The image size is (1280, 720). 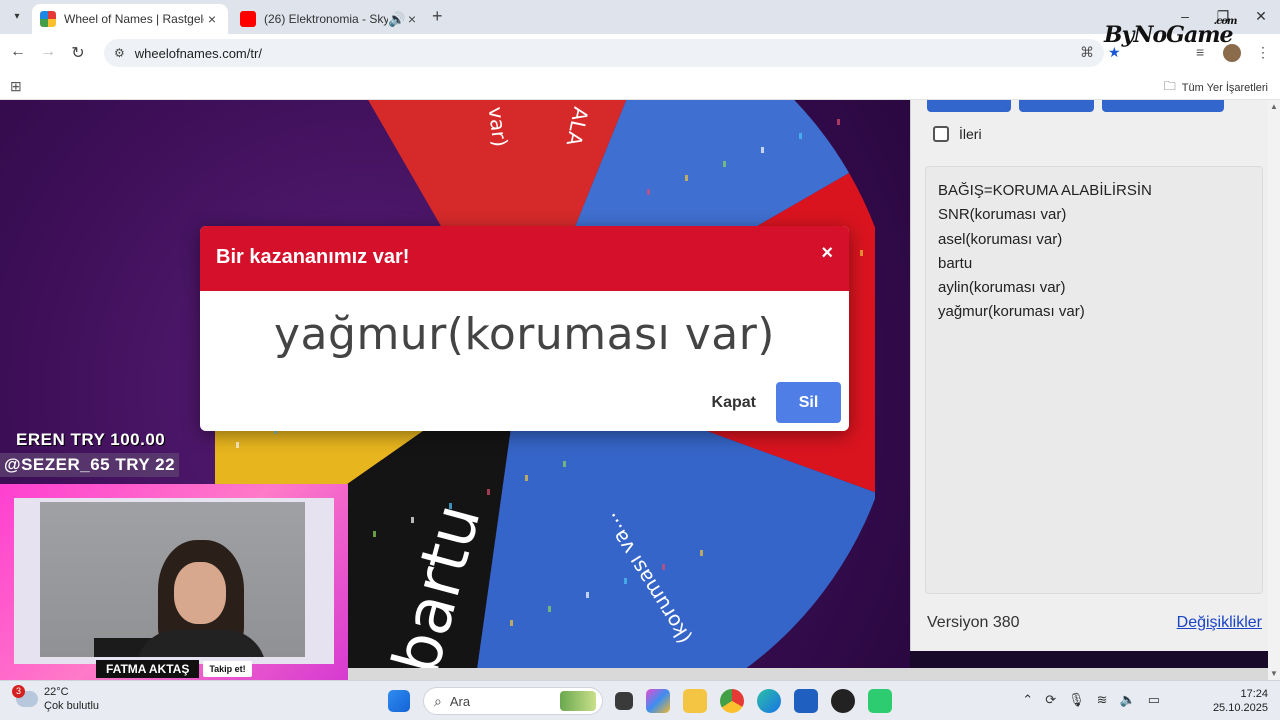 What do you see at coordinates (248, 19) in the screenshot?
I see `youtube-favicon-icon` at bounding box center [248, 19].